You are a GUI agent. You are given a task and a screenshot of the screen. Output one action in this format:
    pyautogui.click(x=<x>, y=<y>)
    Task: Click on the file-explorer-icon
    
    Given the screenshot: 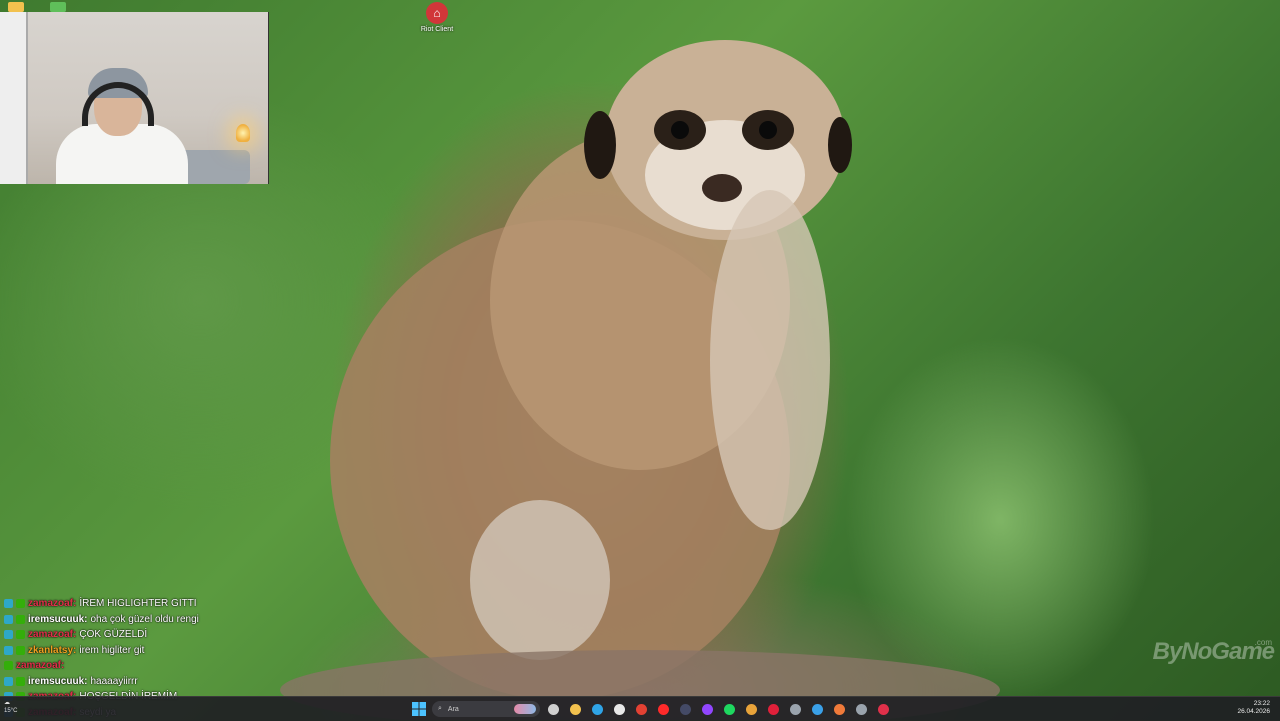 What is the action you would take?
    pyautogui.click(x=575, y=709)
    